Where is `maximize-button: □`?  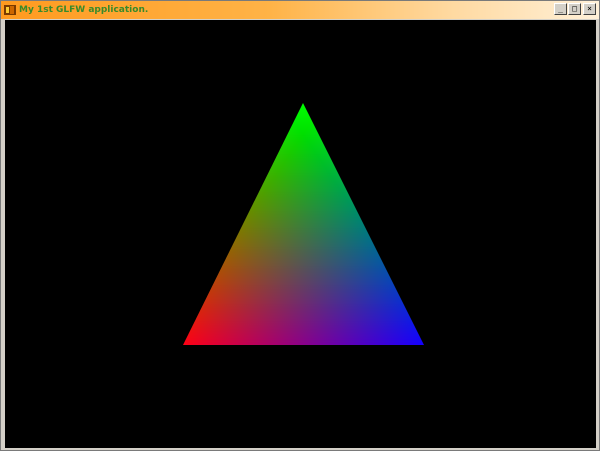 maximize-button: □ is located at coordinates (574, 9).